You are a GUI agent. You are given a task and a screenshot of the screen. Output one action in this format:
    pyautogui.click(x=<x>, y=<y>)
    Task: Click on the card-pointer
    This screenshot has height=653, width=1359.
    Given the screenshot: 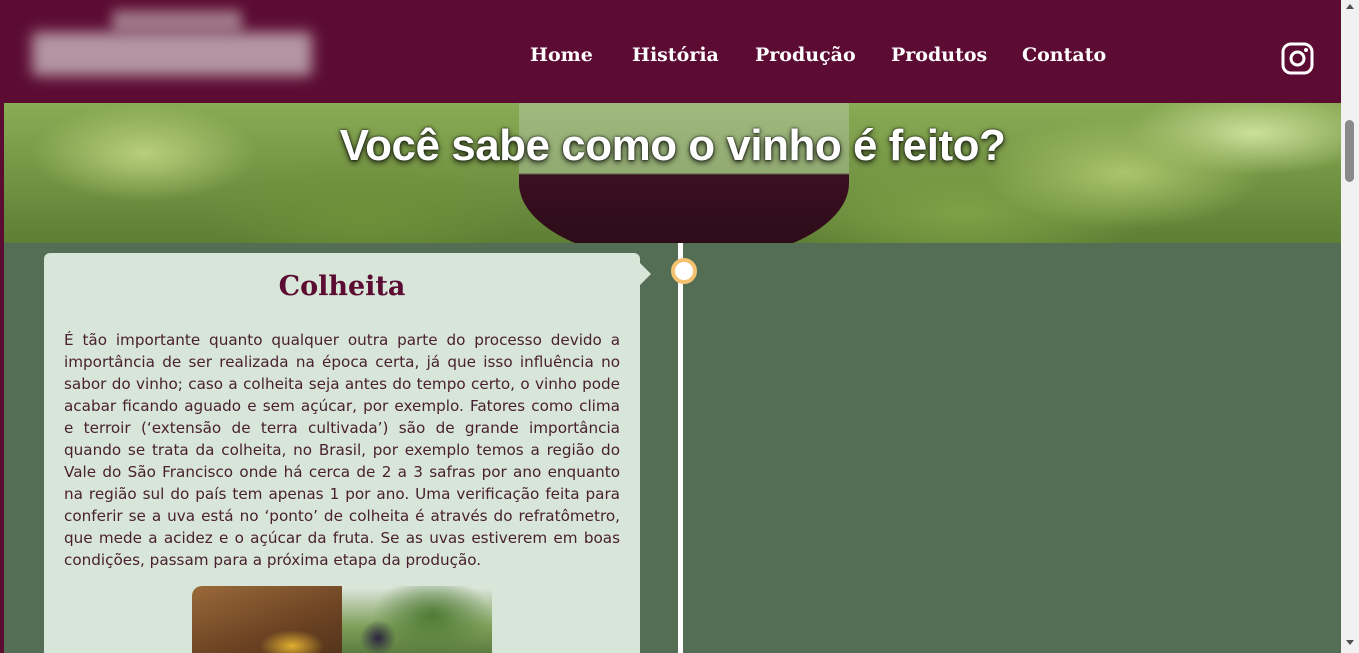 What is the action you would take?
    pyautogui.click(x=645, y=274)
    